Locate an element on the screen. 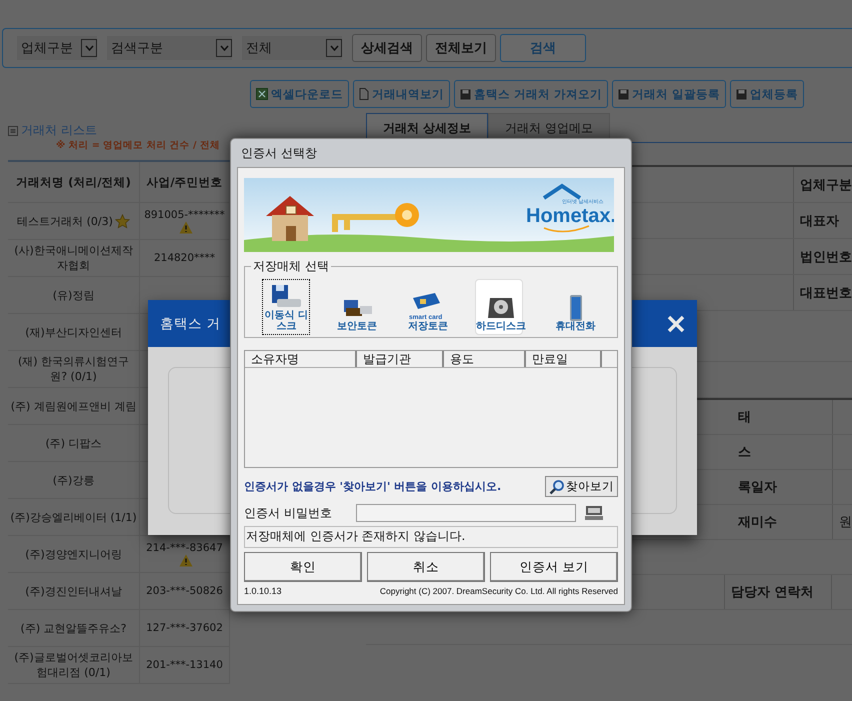  smart-card-icon is located at coordinates (426, 300).